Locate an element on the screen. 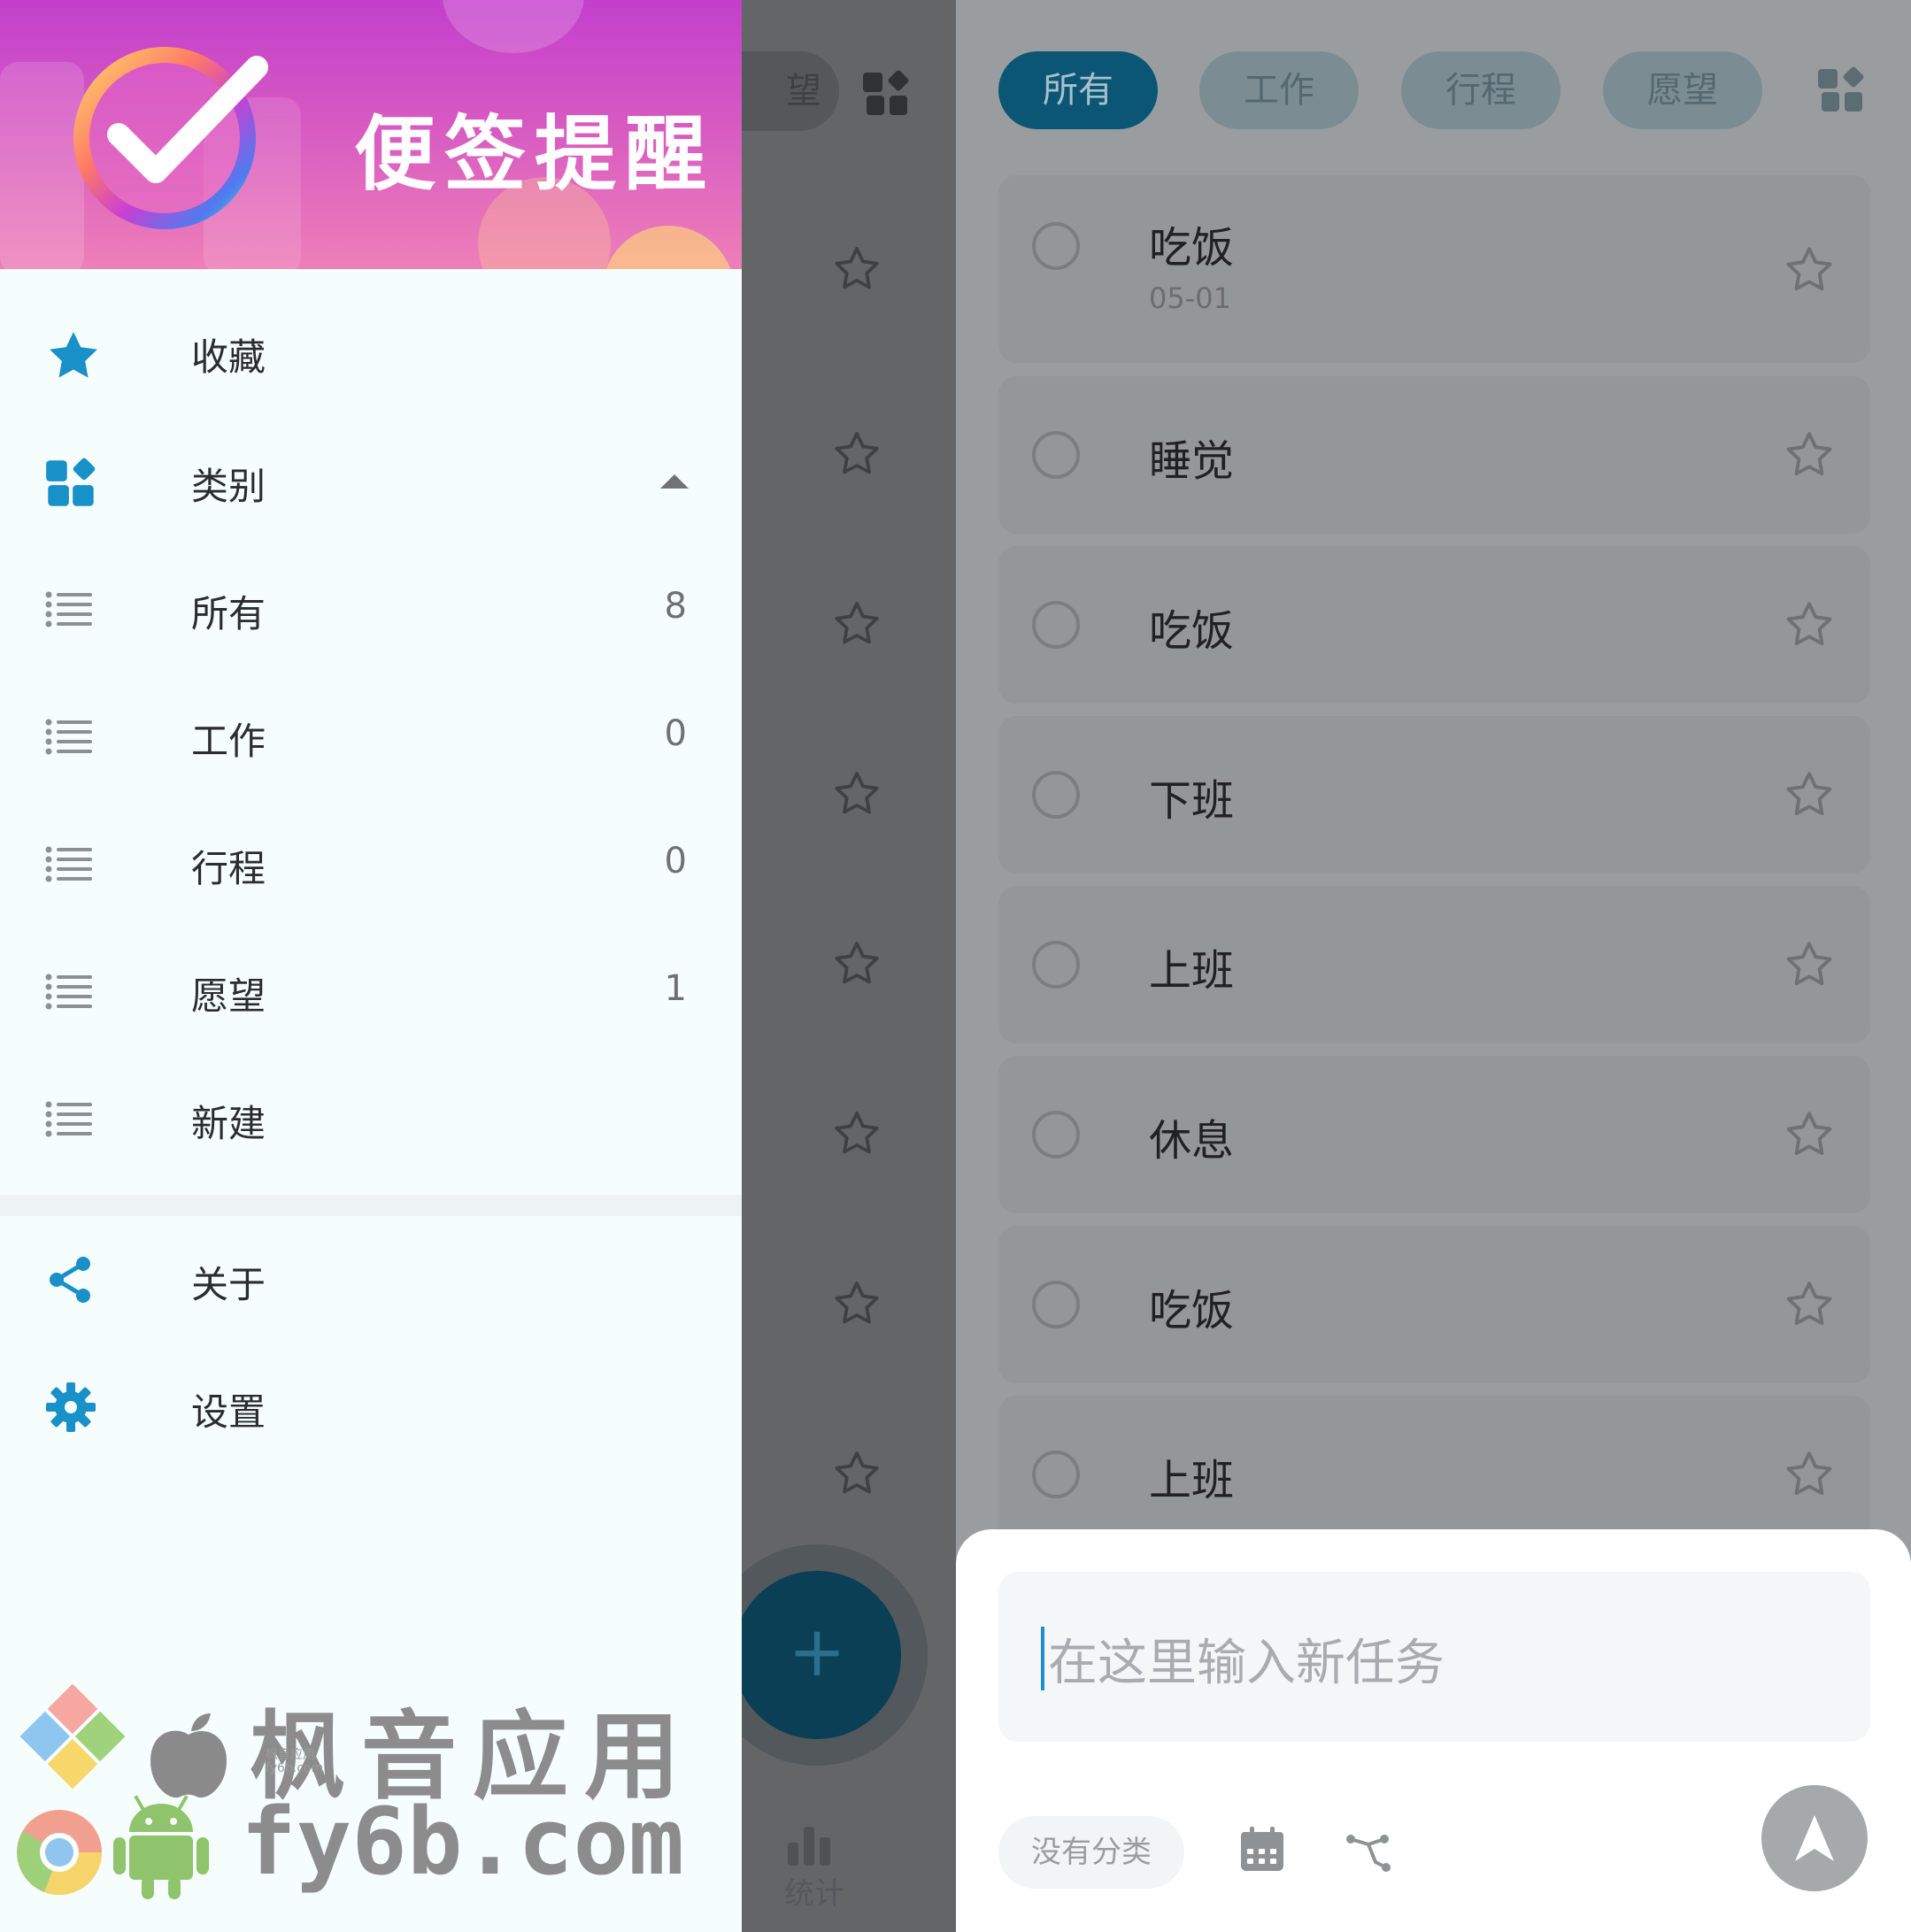 The image size is (1911, 1932). task-card: 吃饭 05-01 is located at coordinates (1434, 269).